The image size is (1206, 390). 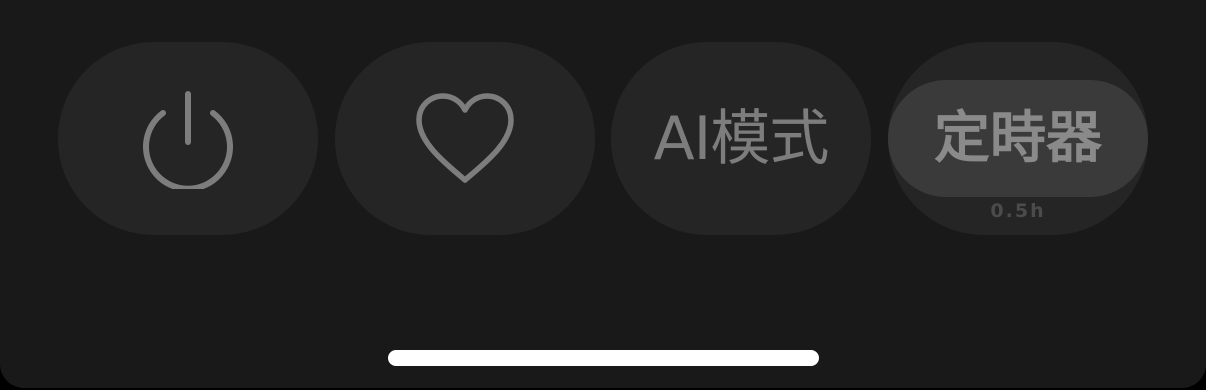 I want to click on power-button, so click(x=188, y=138).